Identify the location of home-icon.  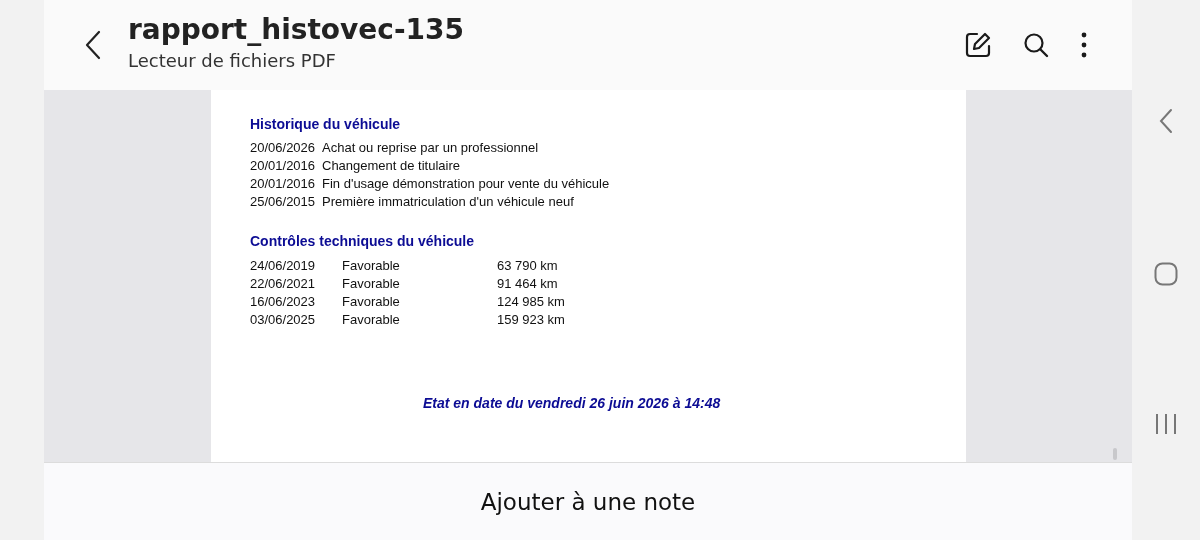
(1166, 273).